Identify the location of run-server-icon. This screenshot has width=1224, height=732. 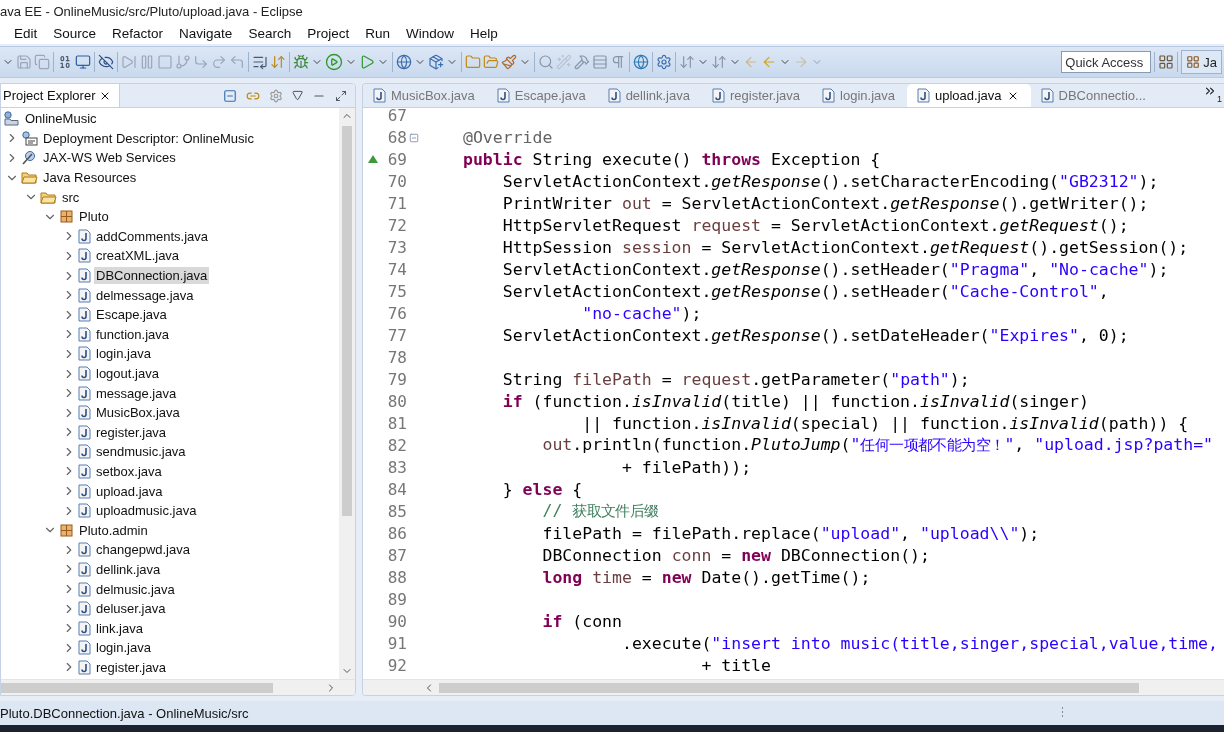
(367, 62).